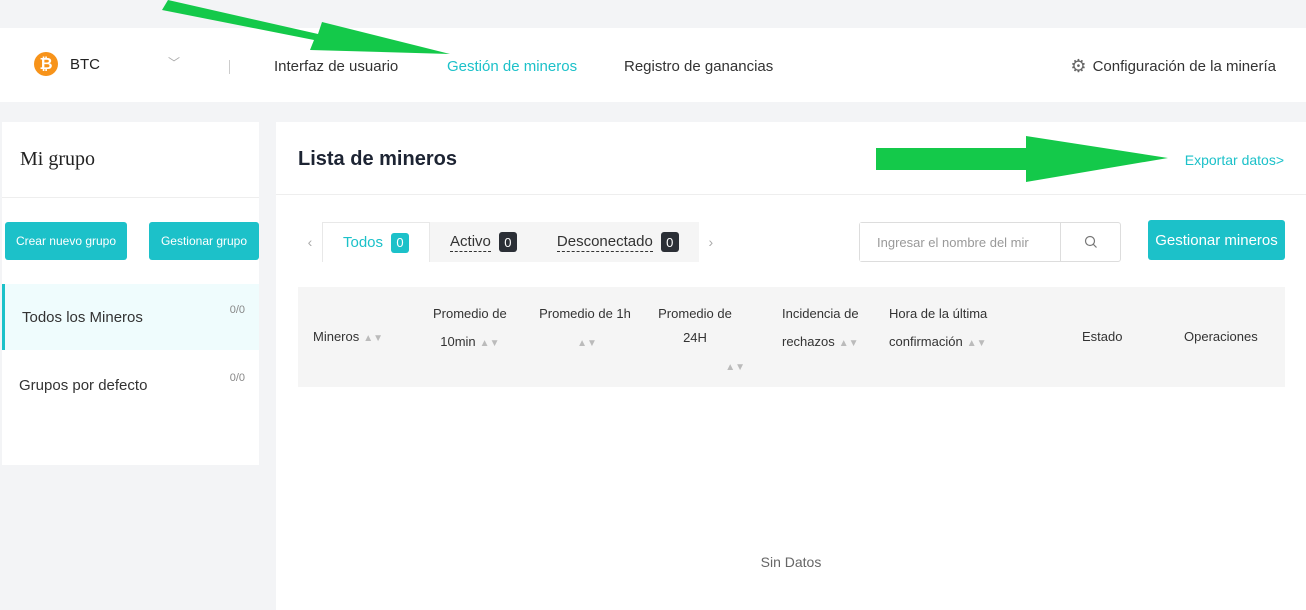 The image size is (1306, 610). Describe the element at coordinates (85, 64) in the screenshot. I see `coin-label: BTC` at that location.